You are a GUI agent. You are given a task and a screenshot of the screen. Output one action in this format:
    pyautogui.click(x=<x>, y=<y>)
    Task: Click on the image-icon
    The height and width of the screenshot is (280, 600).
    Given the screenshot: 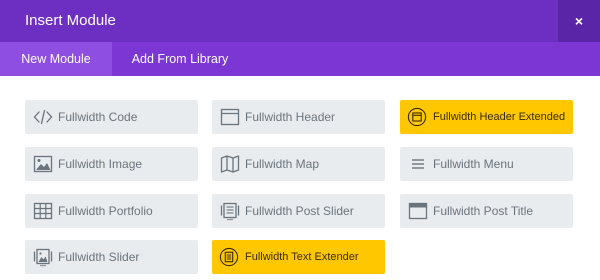 What is the action you would take?
    pyautogui.click(x=43, y=164)
    